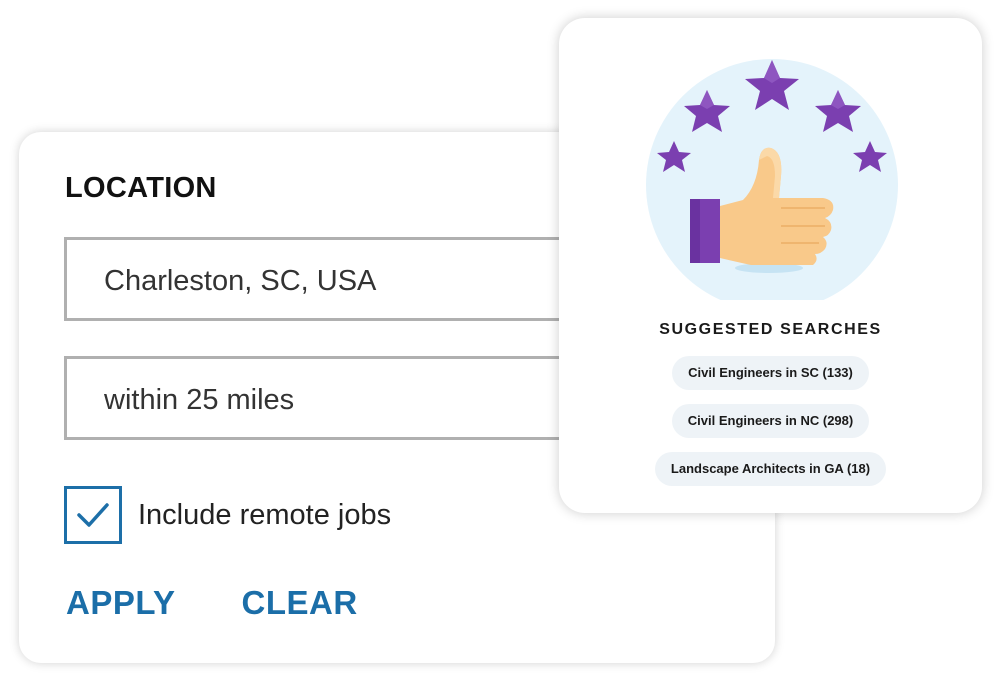 The width and height of the screenshot is (1000, 682). I want to click on radius-select-value: within 25 miles, so click(199, 400).